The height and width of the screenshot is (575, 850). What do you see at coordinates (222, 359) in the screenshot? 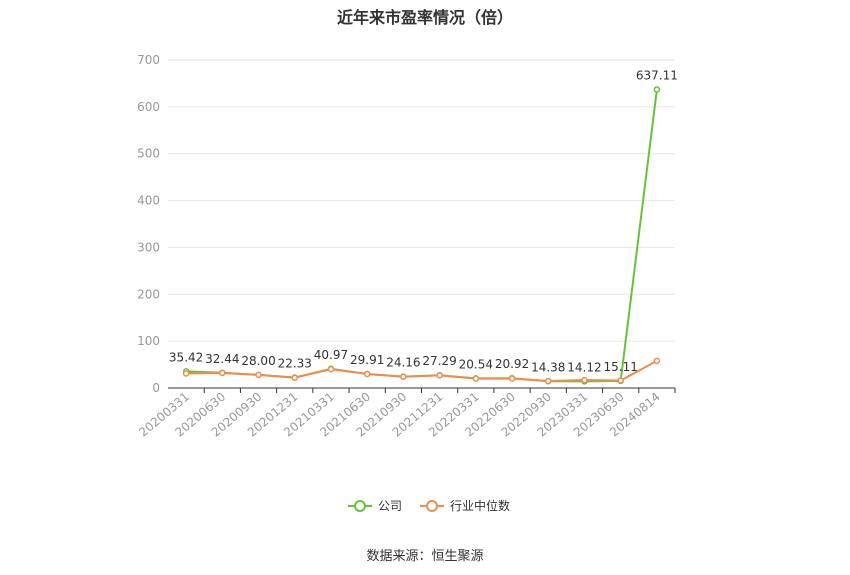
I see `data-label: 32.44` at bounding box center [222, 359].